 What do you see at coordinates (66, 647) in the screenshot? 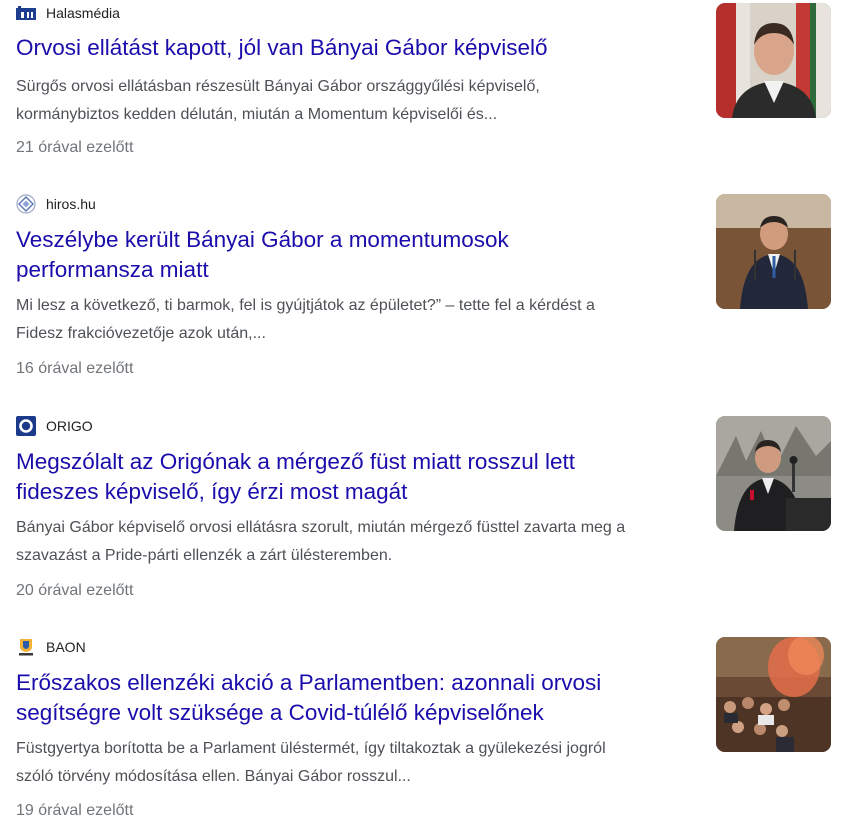
I see `source-name: BAON` at bounding box center [66, 647].